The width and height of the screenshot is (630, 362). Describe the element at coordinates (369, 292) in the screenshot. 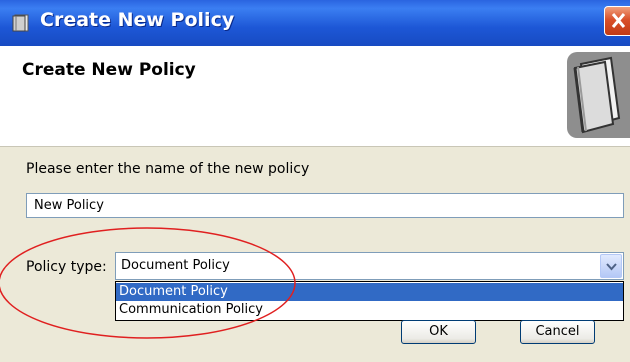

I see `option-document-policy: Document Policy` at that location.